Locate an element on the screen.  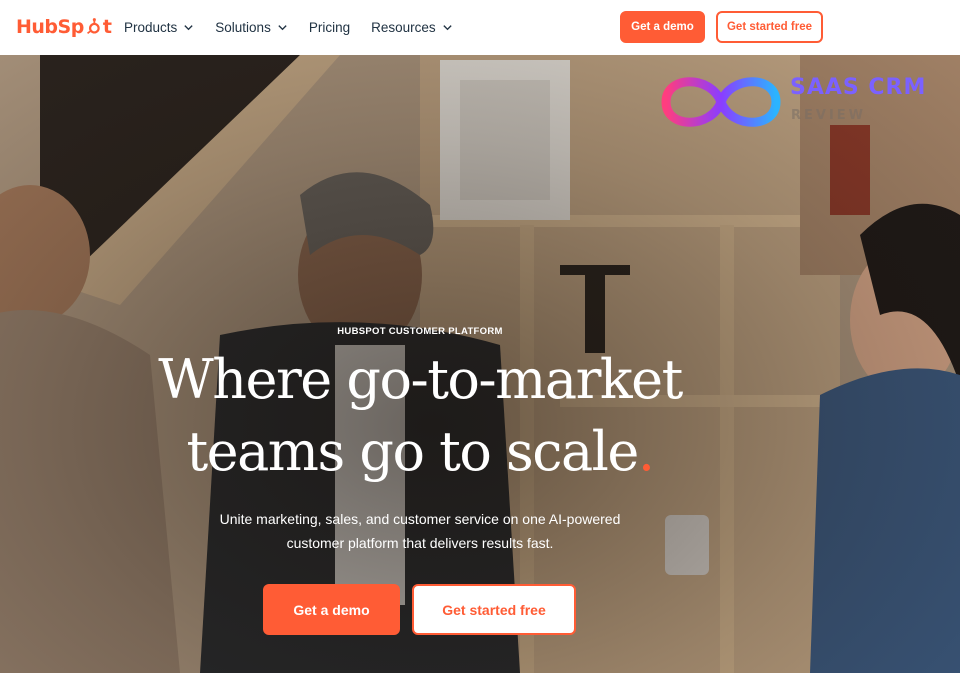
menu-item-label: Solutions is located at coordinates (243, 27).